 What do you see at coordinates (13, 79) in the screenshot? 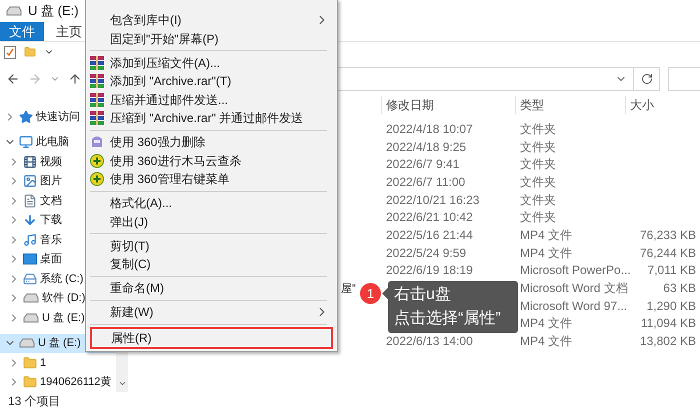
I see `back-icon` at bounding box center [13, 79].